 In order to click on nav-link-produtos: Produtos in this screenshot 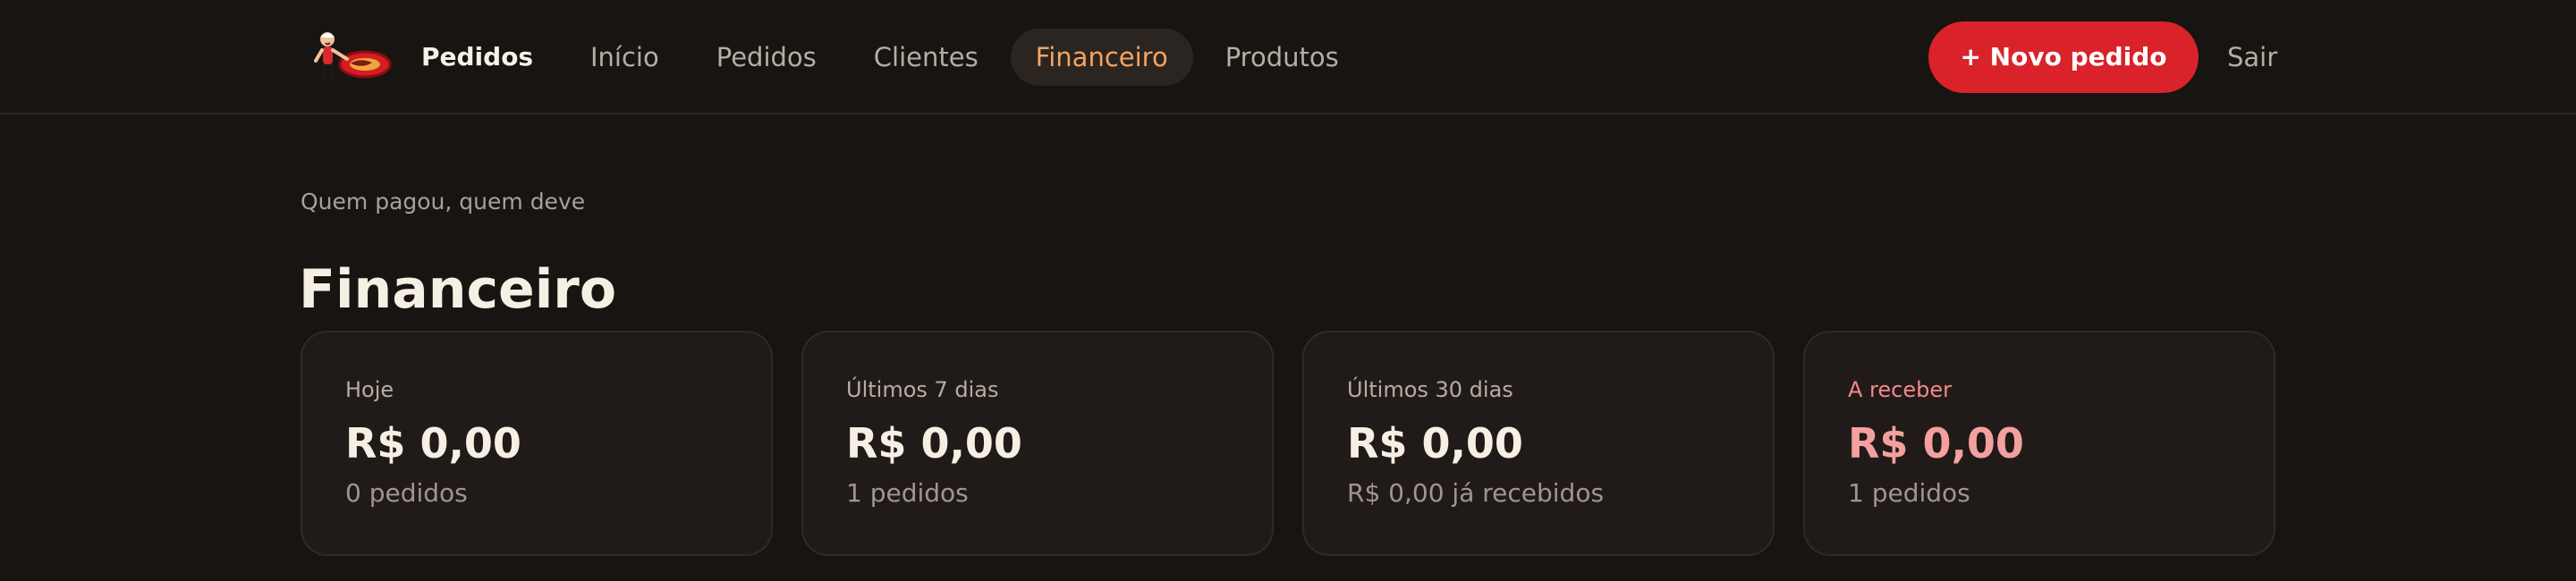, I will do `click(1282, 57)`.